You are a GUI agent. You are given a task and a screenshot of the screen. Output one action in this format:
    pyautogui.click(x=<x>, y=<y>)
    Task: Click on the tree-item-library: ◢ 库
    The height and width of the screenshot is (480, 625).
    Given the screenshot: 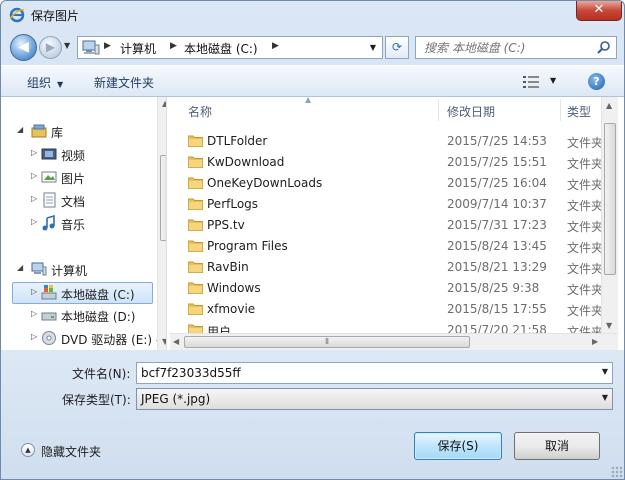 What is the action you would take?
    pyautogui.click(x=85, y=132)
    